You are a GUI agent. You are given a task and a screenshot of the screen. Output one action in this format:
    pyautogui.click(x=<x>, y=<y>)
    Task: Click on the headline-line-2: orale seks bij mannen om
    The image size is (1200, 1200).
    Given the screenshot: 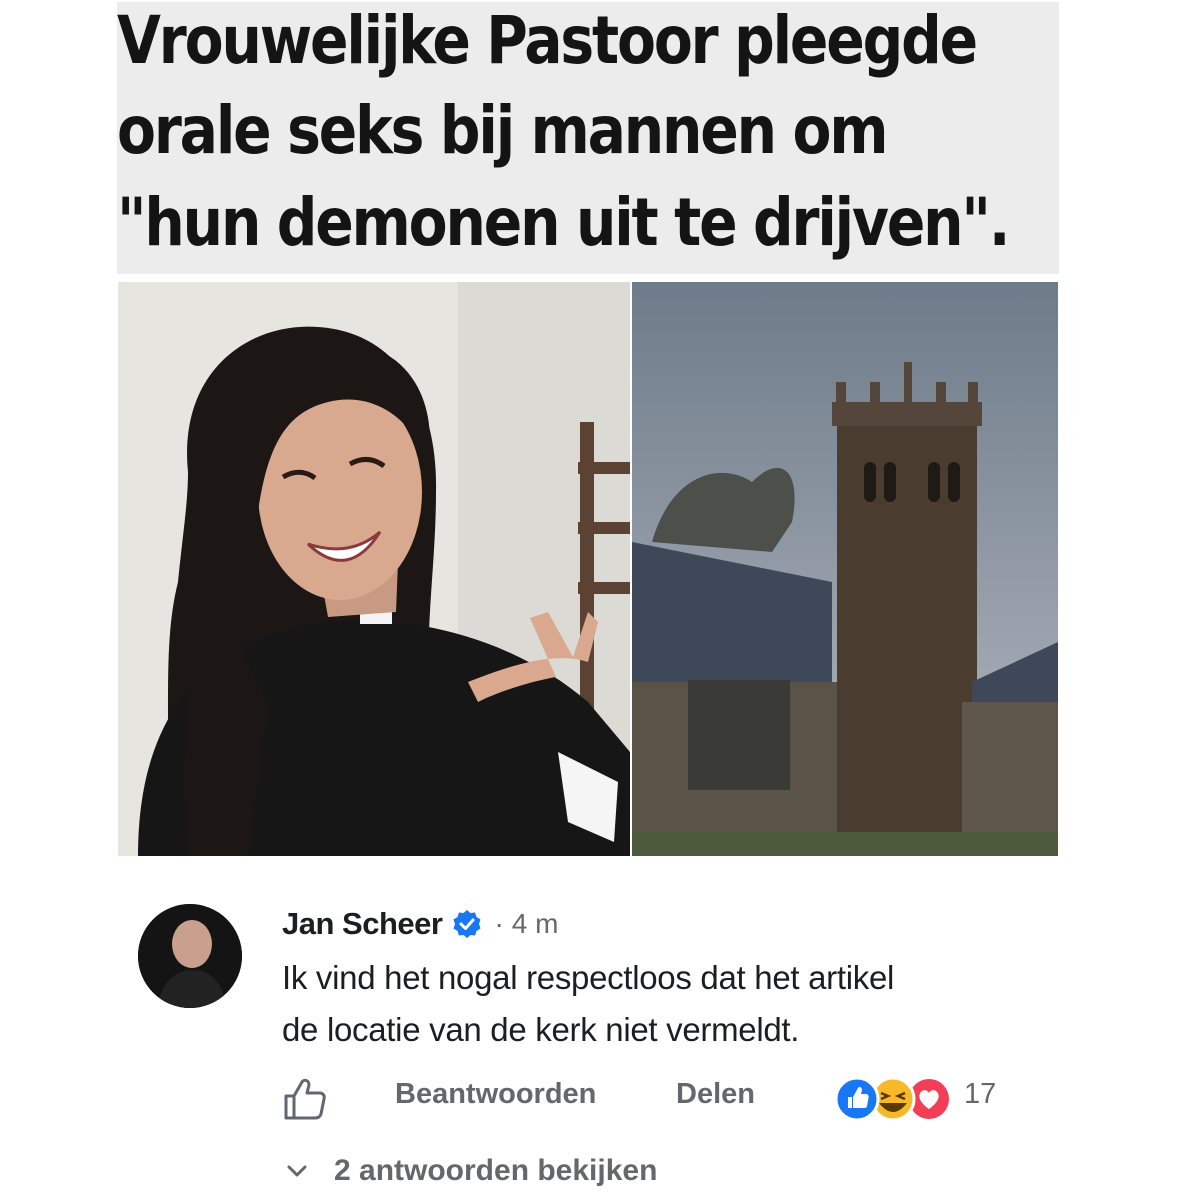 What is the action you would take?
    pyautogui.click(x=502, y=130)
    